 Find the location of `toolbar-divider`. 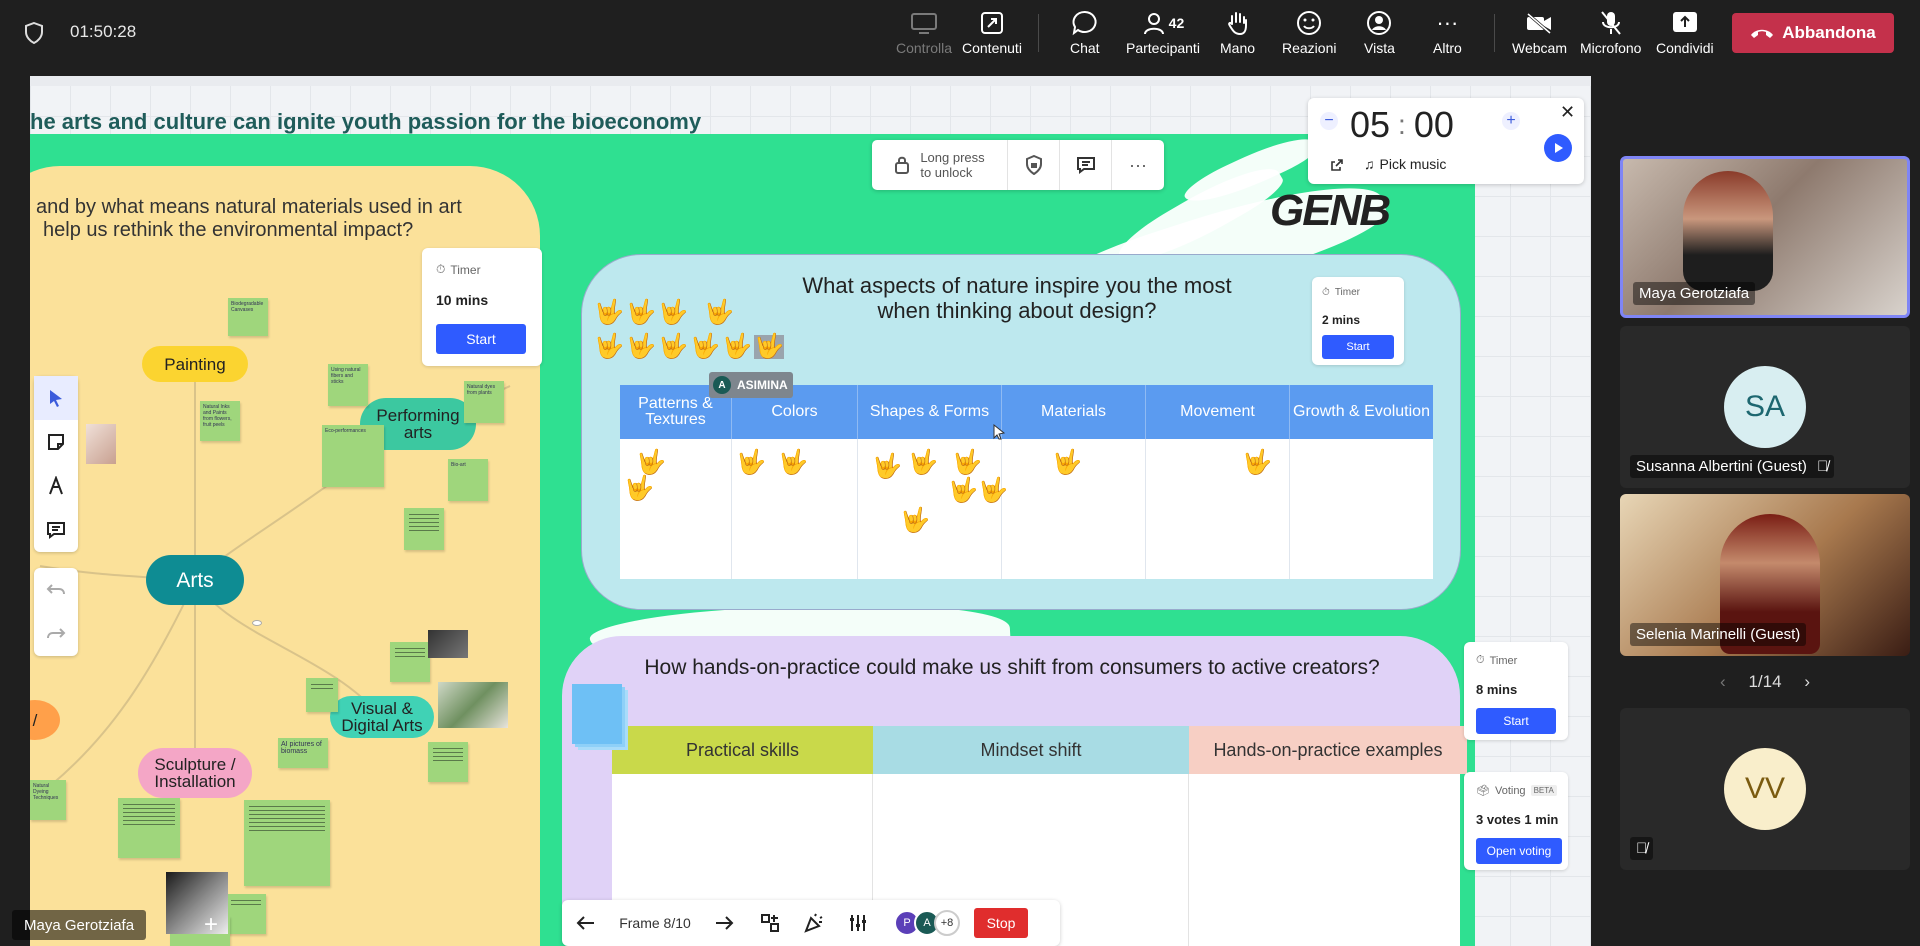

toolbar-divider is located at coordinates (1494, 33).